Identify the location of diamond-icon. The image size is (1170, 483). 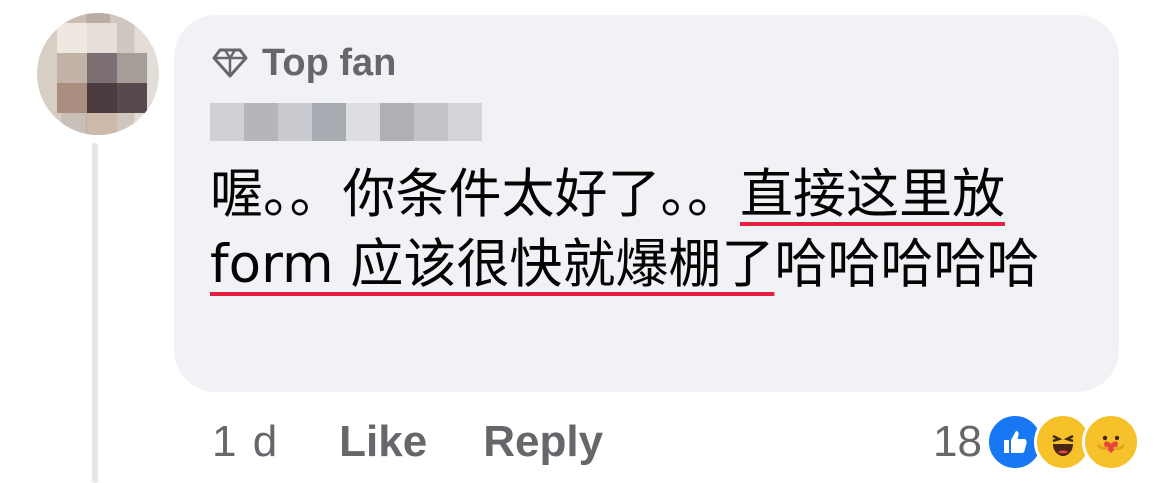
(230, 63).